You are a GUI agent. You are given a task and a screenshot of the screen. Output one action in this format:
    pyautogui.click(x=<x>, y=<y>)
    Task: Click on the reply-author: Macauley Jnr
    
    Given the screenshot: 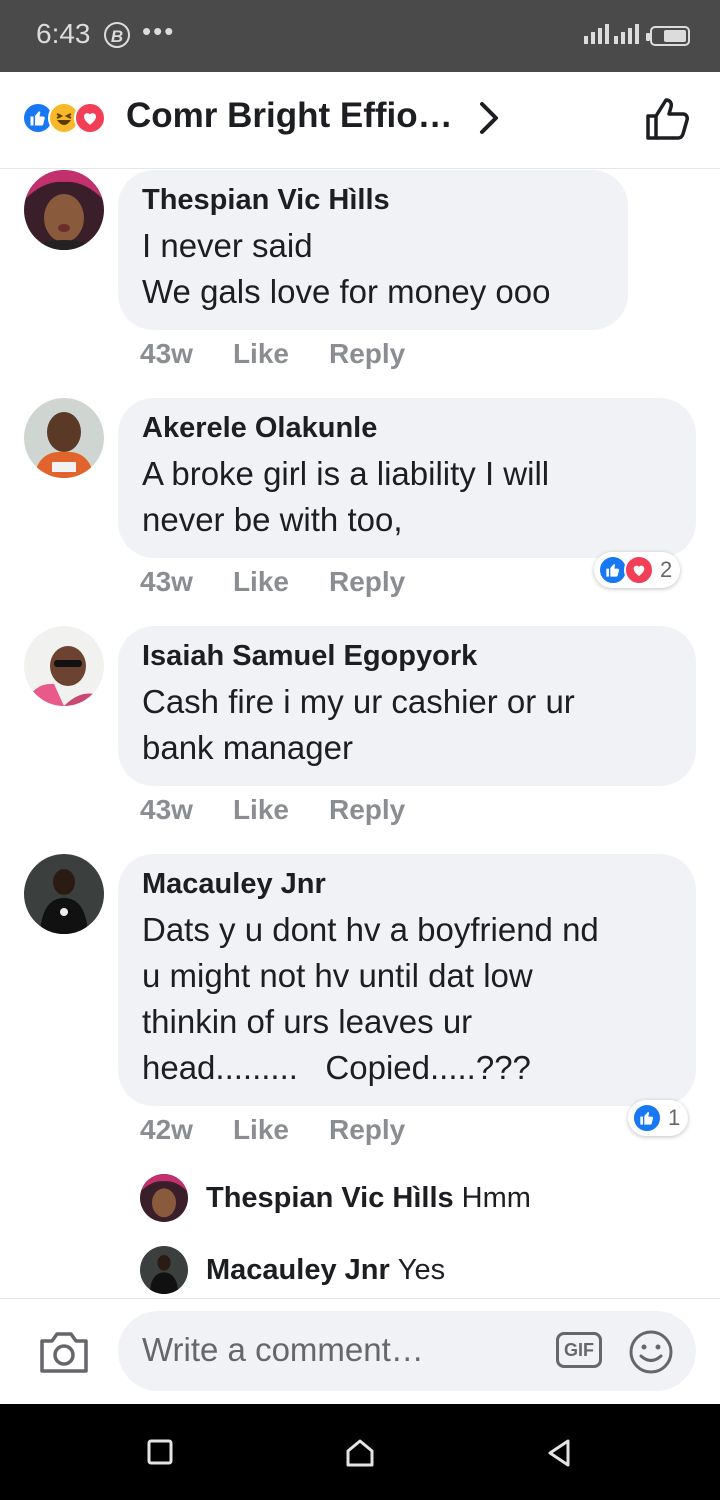 What is the action you would take?
    pyautogui.click(x=298, y=1270)
    